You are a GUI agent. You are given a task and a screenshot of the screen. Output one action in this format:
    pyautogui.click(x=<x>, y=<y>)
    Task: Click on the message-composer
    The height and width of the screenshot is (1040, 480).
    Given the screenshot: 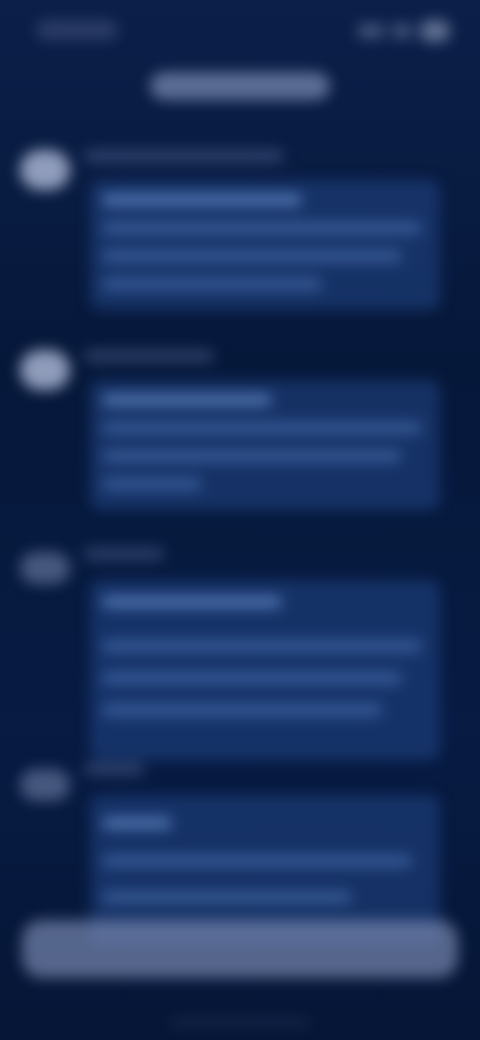 What is the action you would take?
    pyautogui.click(x=240, y=949)
    